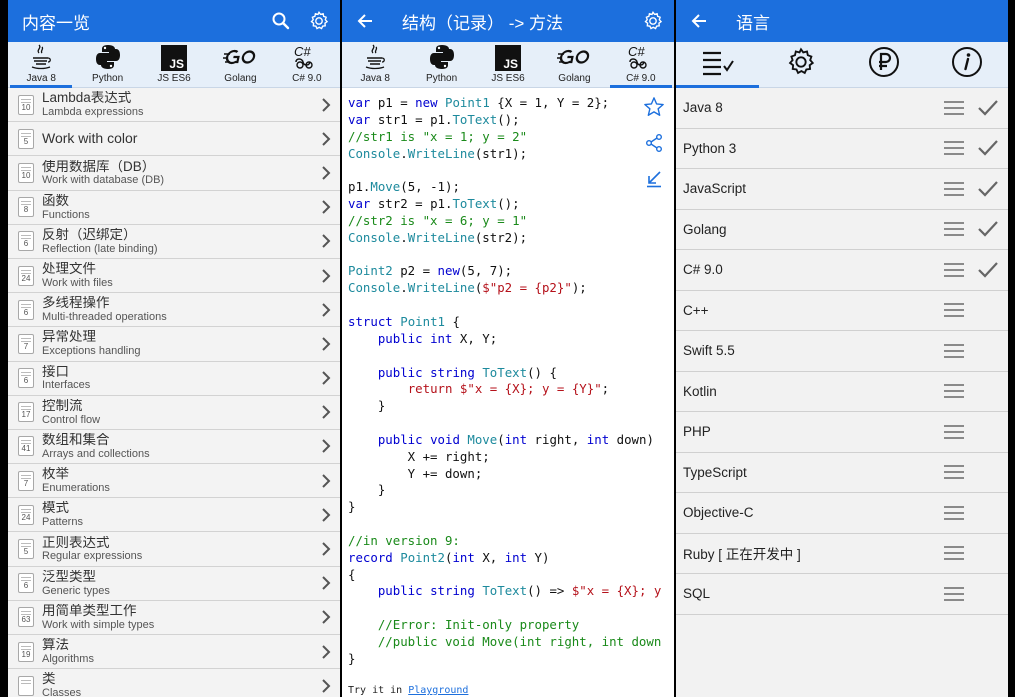 This screenshot has height=697, width=1015. What do you see at coordinates (174, 583) in the screenshot?
I see `list-item: 6 泛型类型 Generic types` at bounding box center [174, 583].